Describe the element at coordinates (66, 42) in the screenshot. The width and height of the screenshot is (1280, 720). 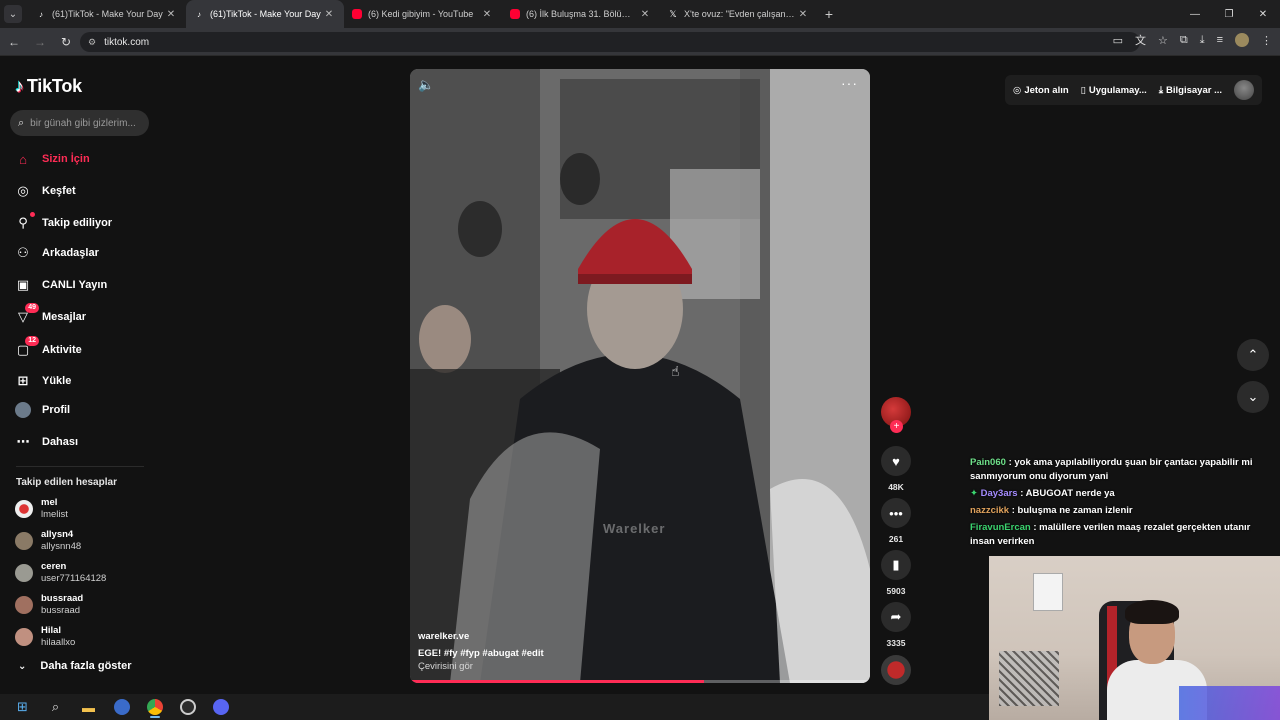
I see `reload-icon: ↻` at that location.